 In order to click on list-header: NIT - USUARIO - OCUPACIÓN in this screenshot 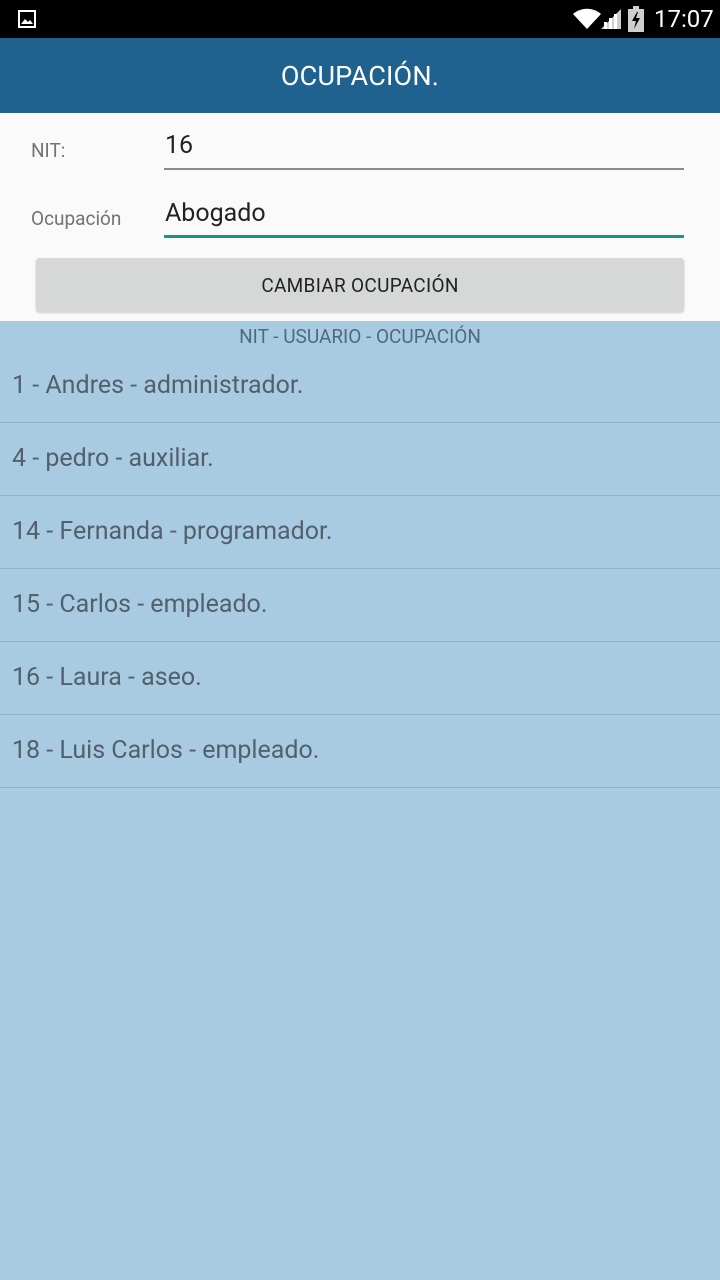, I will do `click(360, 336)`.